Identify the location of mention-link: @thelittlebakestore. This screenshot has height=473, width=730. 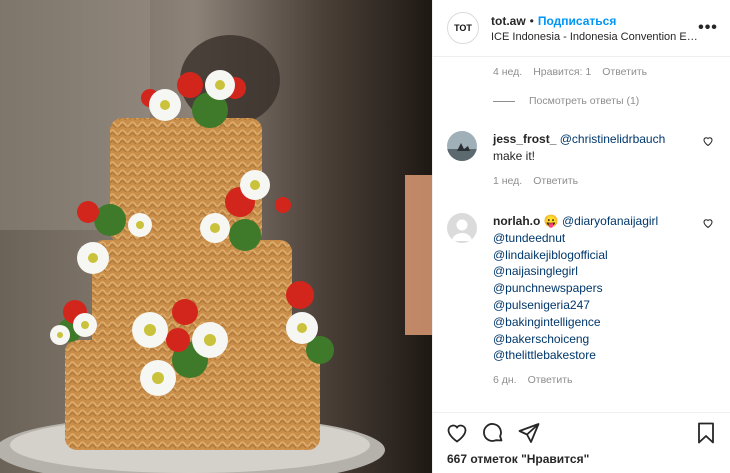
(605, 355).